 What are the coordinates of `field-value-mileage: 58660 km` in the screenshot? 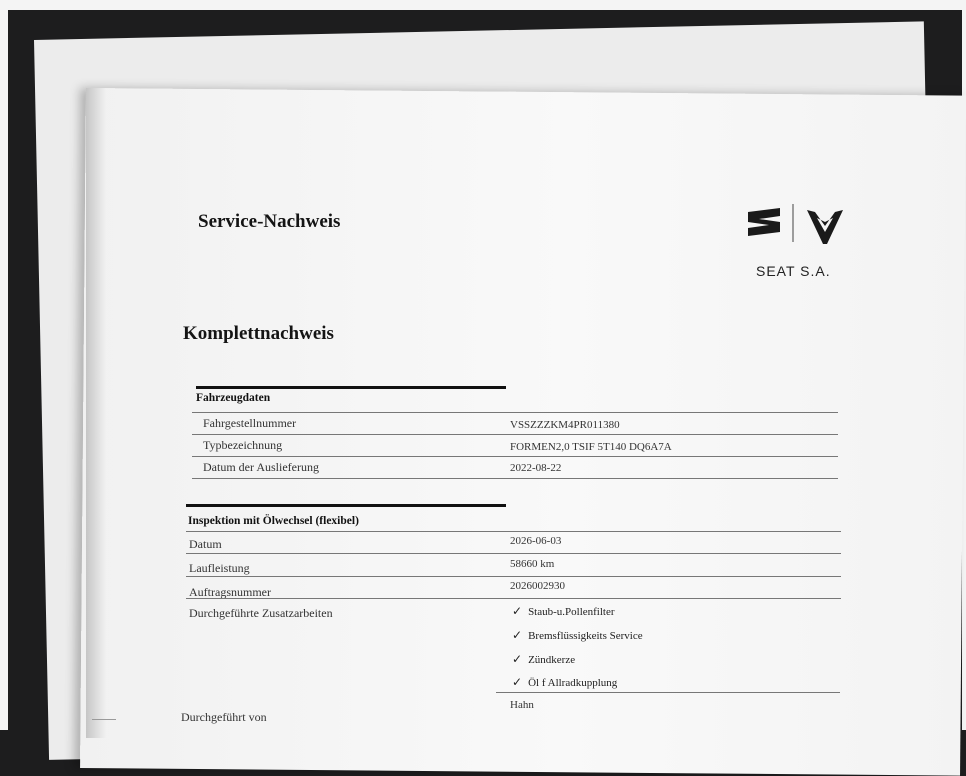 It's located at (532, 564).